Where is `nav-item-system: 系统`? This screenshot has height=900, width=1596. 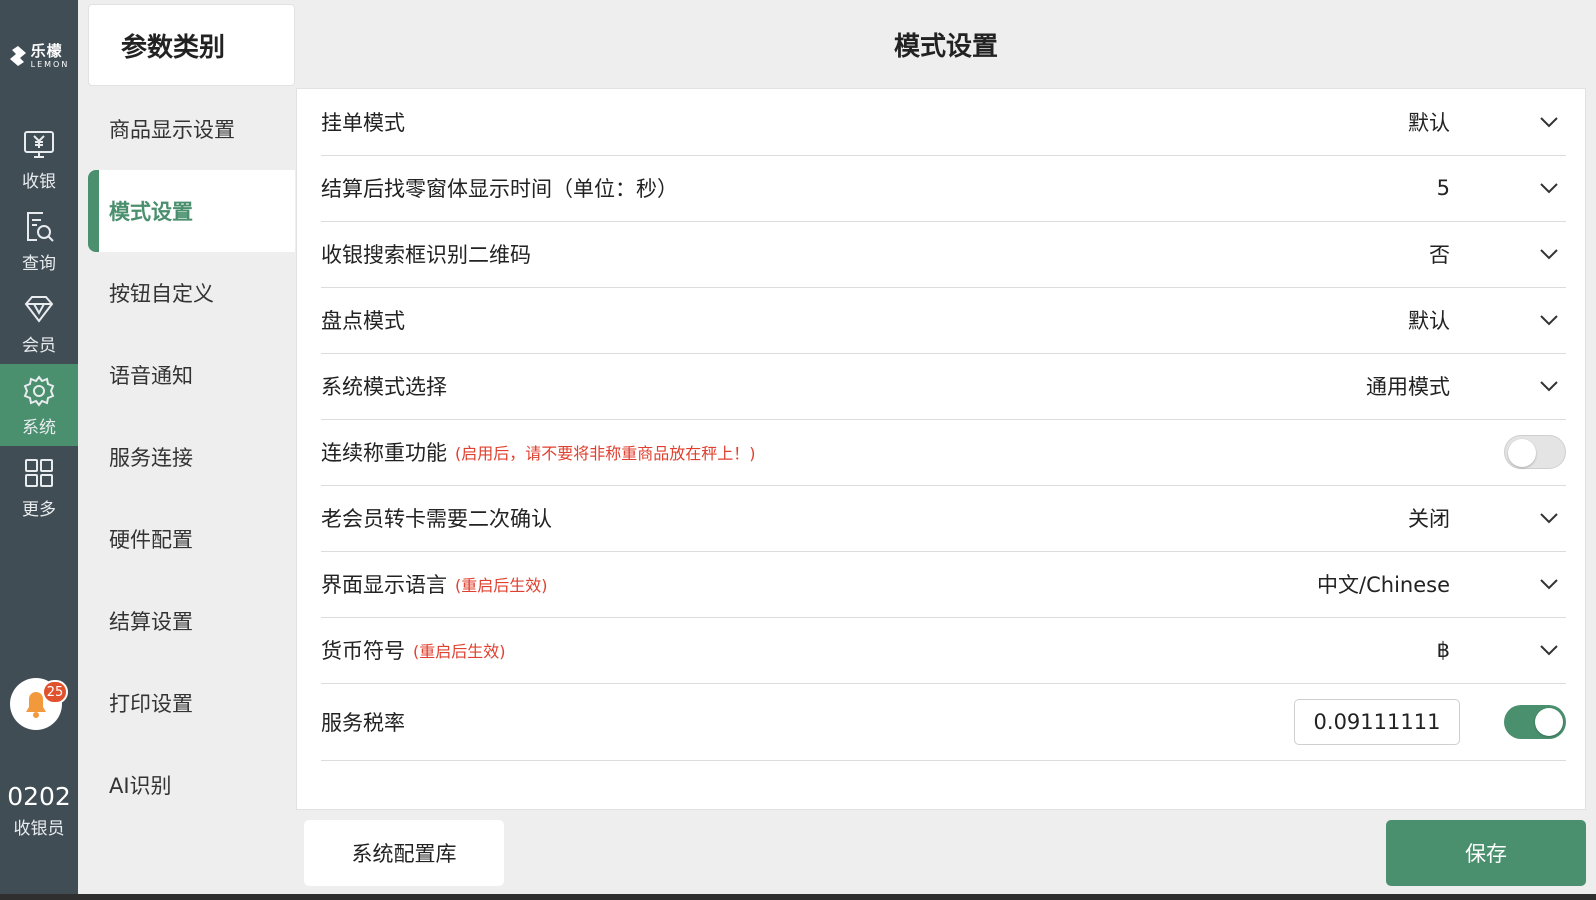
nav-item-system: 系统 is located at coordinates (39, 405).